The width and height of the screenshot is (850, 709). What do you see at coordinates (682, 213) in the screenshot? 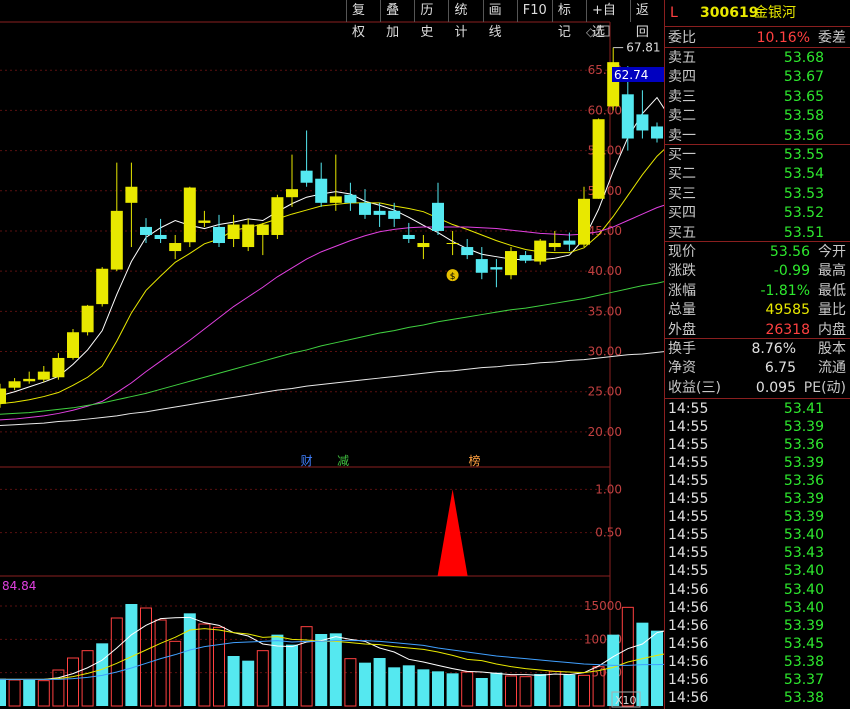
I see `bid-label: 买四` at bounding box center [682, 213].